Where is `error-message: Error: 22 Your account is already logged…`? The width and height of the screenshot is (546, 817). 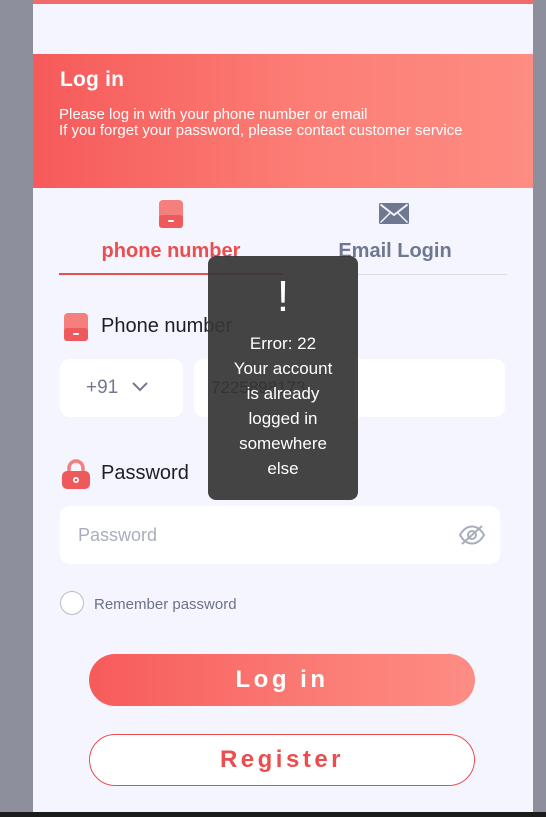
error-message: Error: 22 Your account is already logged… is located at coordinates (283, 406).